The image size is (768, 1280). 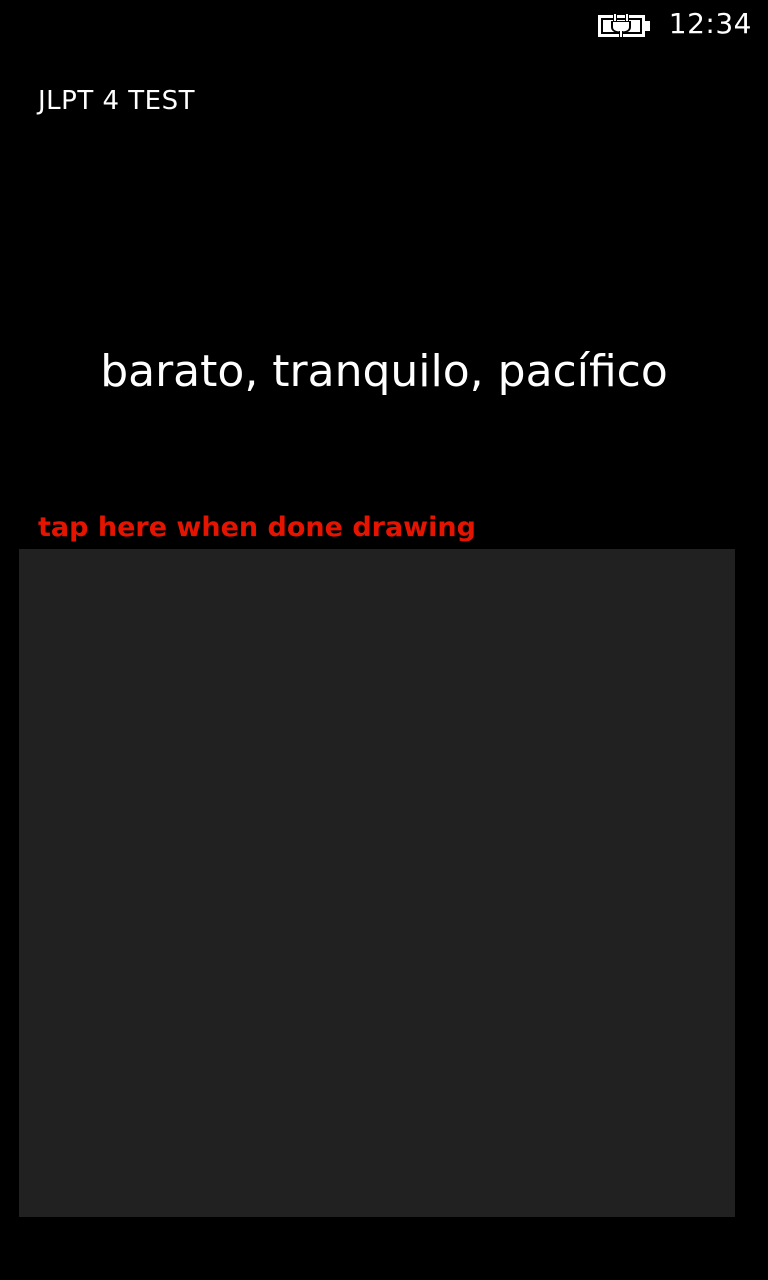 What do you see at coordinates (710, 23) in the screenshot?
I see `clock: 12:34` at bounding box center [710, 23].